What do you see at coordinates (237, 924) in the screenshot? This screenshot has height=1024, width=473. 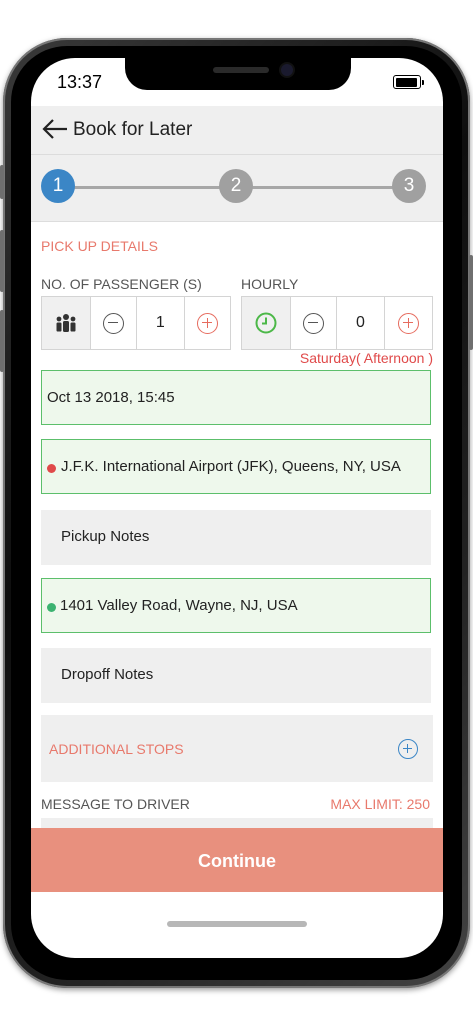 I see `home-indicator` at bounding box center [237, 924].